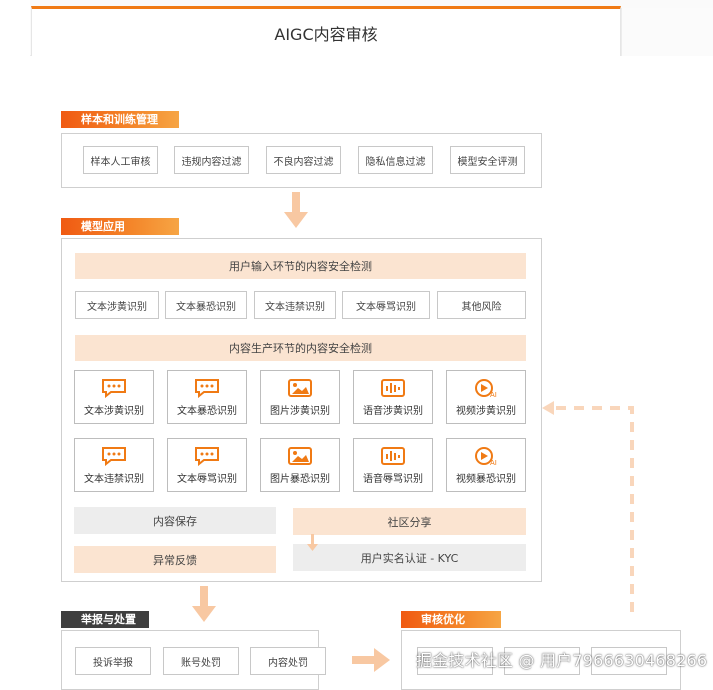  What do you see at coordinates (117, 305) in the screenshot?
I see `input-item-0: 文本涉黄识别` at bounding box center [117, 305].